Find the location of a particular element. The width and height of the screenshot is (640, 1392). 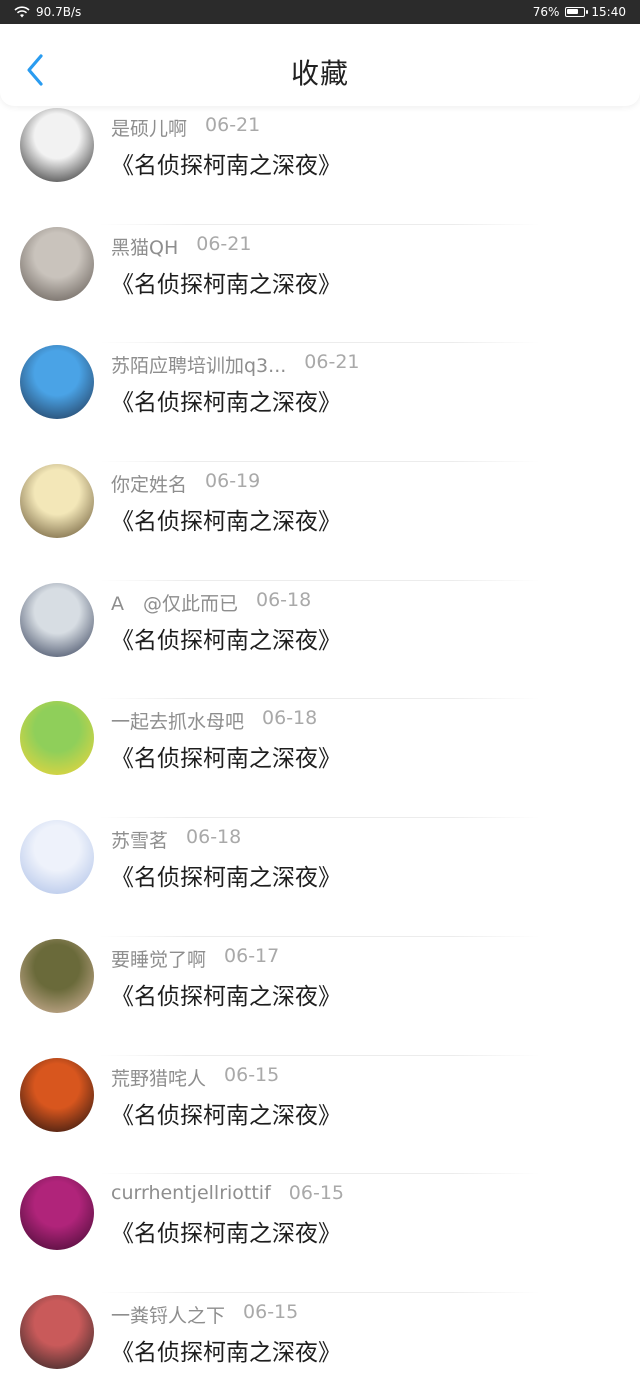

meta-line: 是硕儿啊 06-21 is located at coordinates (185, 127).